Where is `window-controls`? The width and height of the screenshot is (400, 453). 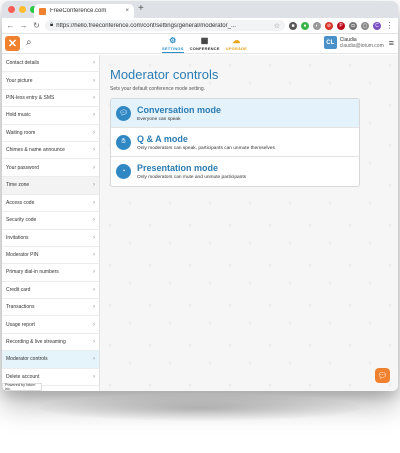 window-controls is located at coordinates (22, 9).